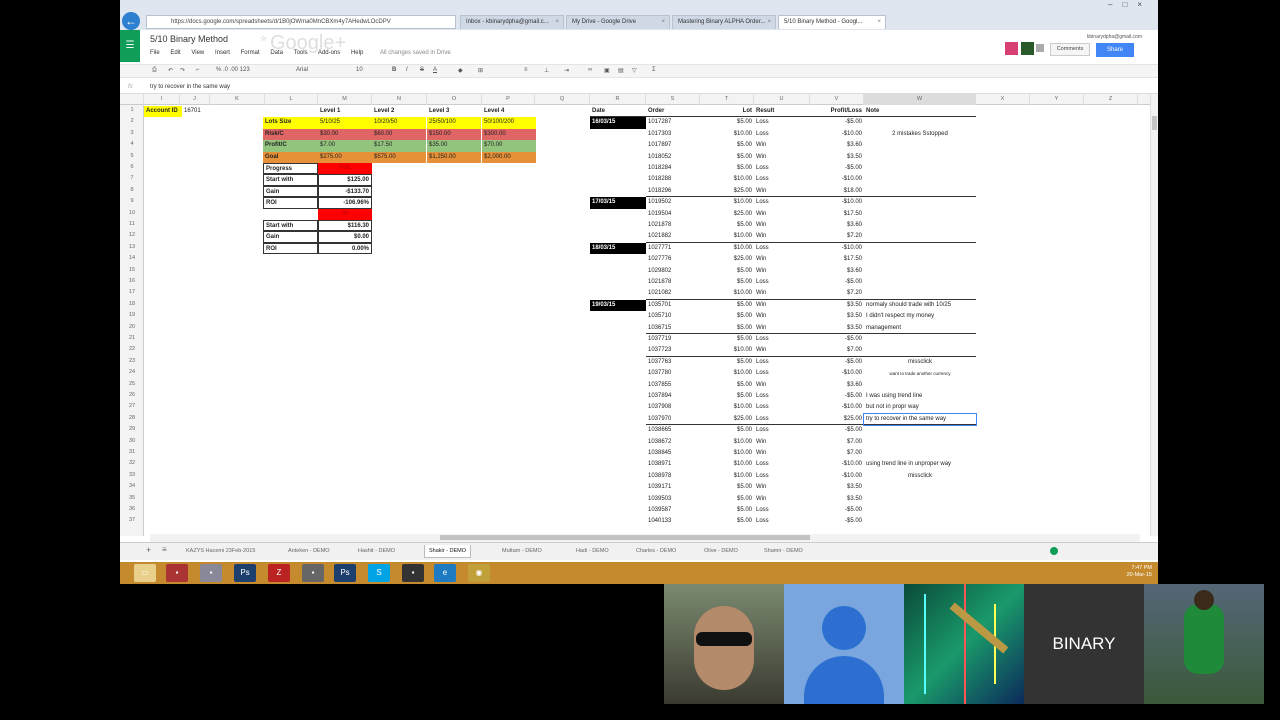 Image resolution: width=1280 pixels, height=720 pixels. Describe the element at coordinates (920, 99) in the screenshot. I see `column-header: W` at that location.